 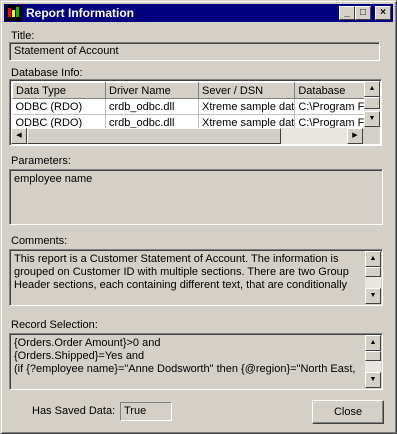 What do you see at coordinates (53, 179) in the screenshot?
I see `parameters-value: employee name` at bounding box center [53, 179].